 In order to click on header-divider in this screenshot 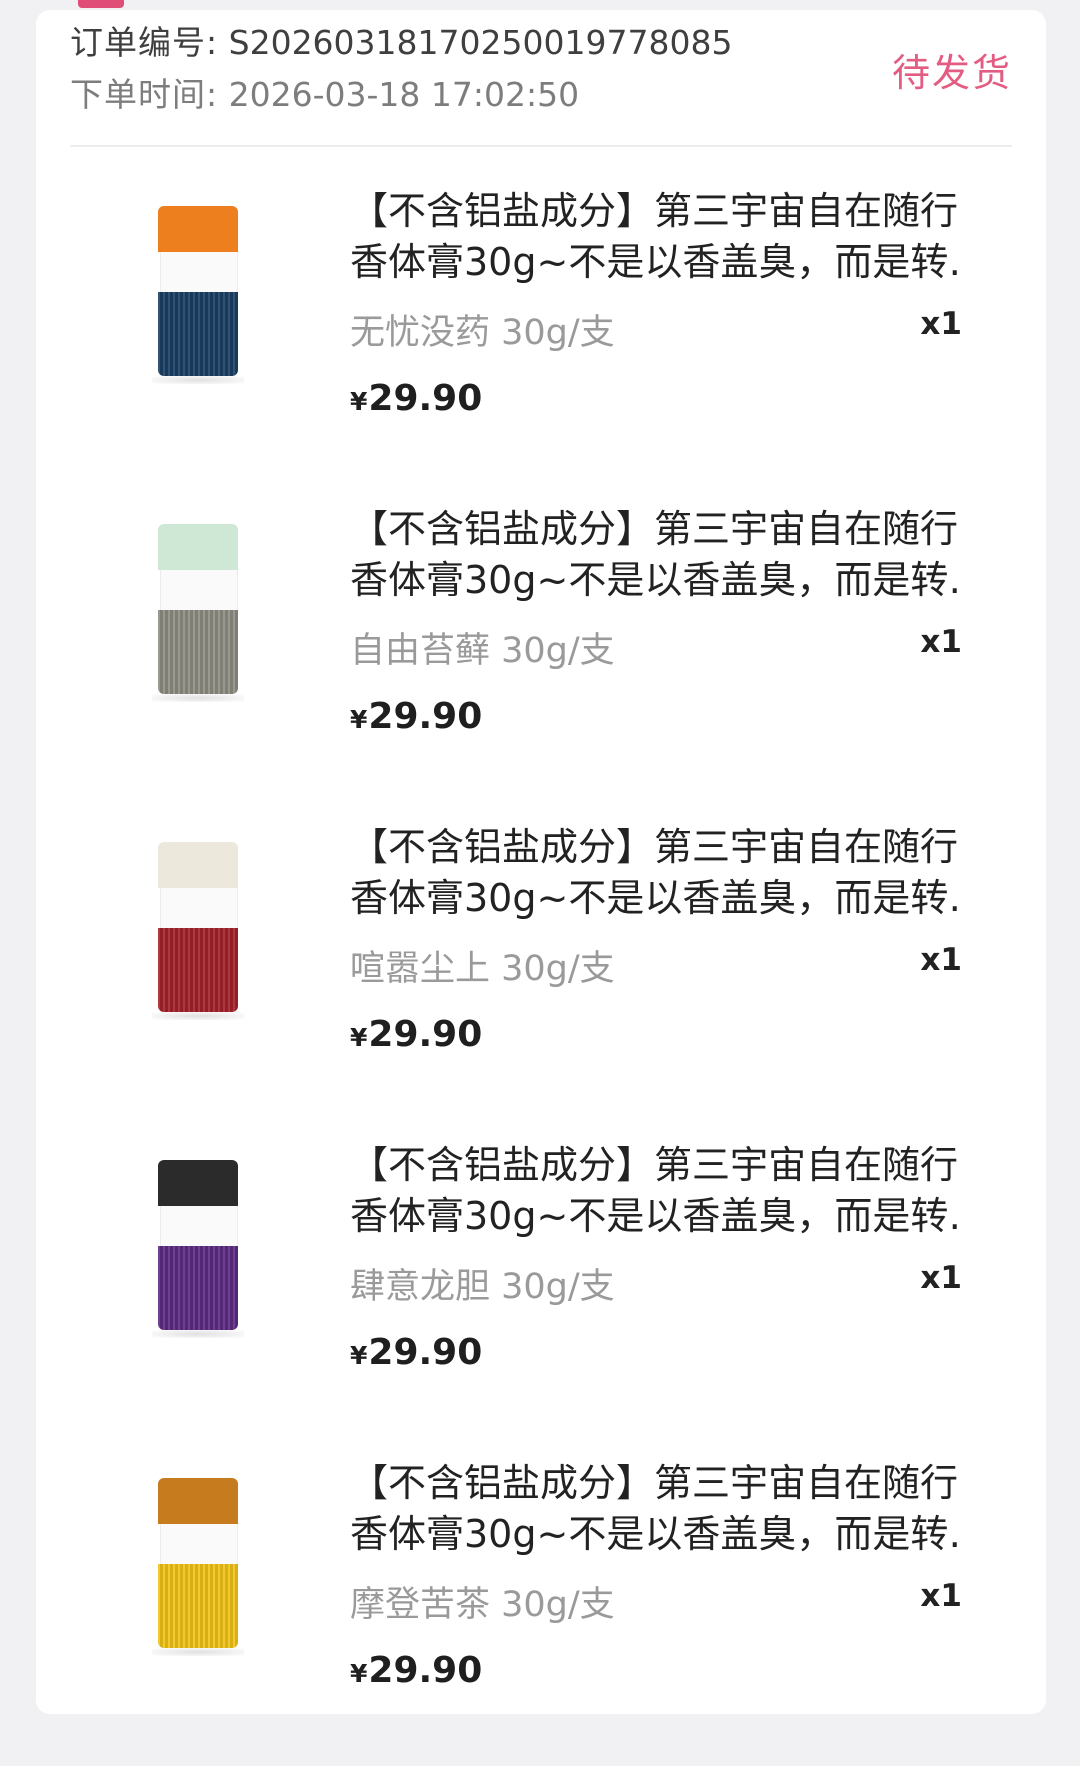, I will do `click(541, 146)`.